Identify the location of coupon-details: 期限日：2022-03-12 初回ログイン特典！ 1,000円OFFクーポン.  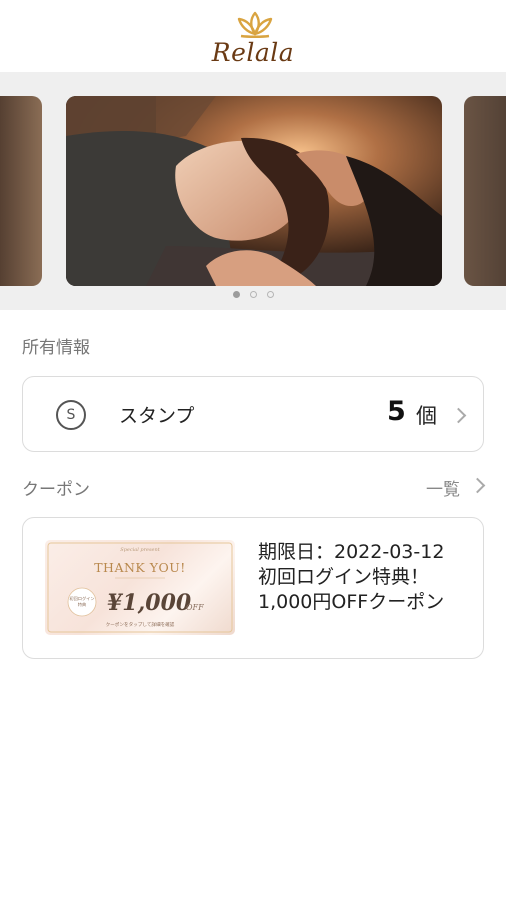
(351, 577).